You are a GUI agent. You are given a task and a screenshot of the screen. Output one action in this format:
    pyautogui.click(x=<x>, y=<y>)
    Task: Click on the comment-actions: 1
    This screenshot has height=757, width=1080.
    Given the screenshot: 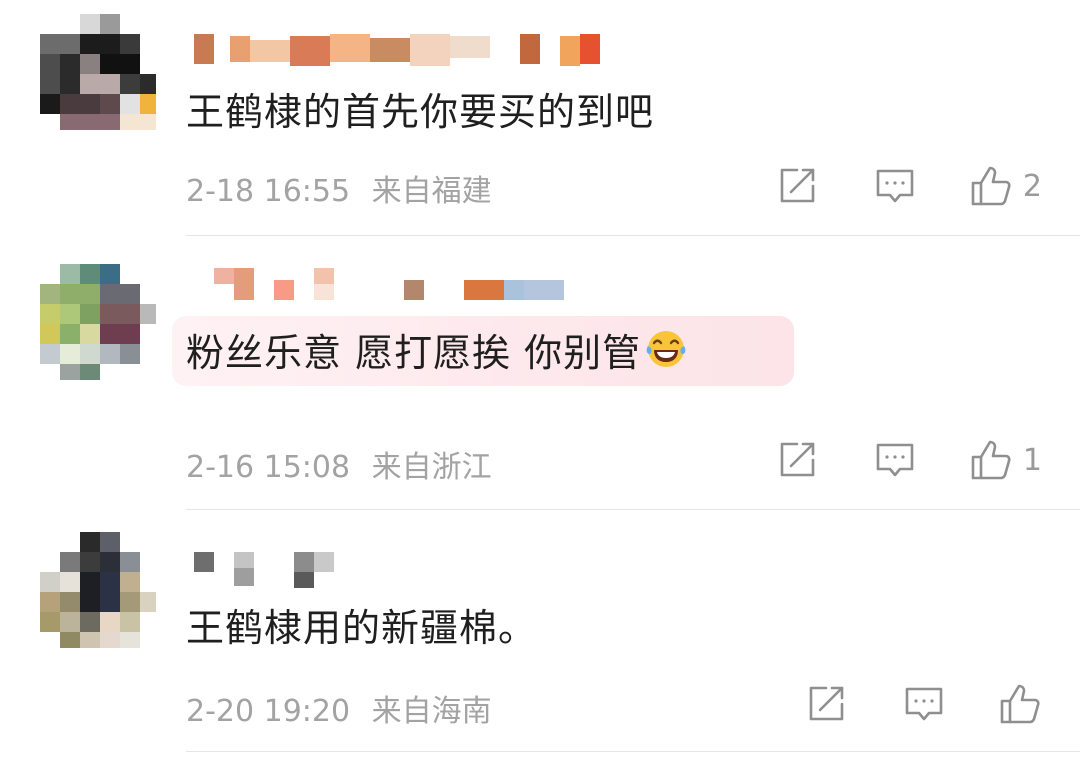 What is the action you would take?
    pyautogui.click(x=908, y=460)
    